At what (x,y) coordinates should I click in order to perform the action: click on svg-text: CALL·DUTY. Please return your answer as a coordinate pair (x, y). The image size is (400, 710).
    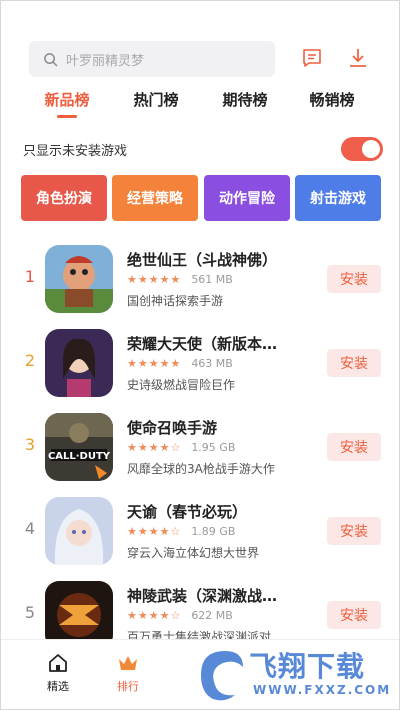
    Looking at the image, I should click on (79, 456).